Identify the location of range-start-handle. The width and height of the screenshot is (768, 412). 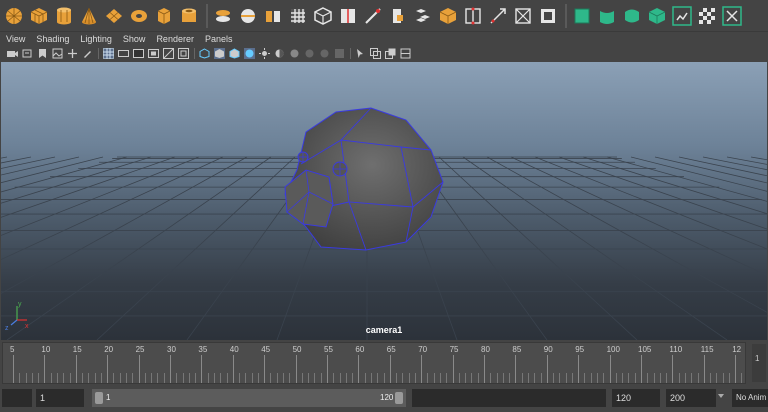
(99, 398).